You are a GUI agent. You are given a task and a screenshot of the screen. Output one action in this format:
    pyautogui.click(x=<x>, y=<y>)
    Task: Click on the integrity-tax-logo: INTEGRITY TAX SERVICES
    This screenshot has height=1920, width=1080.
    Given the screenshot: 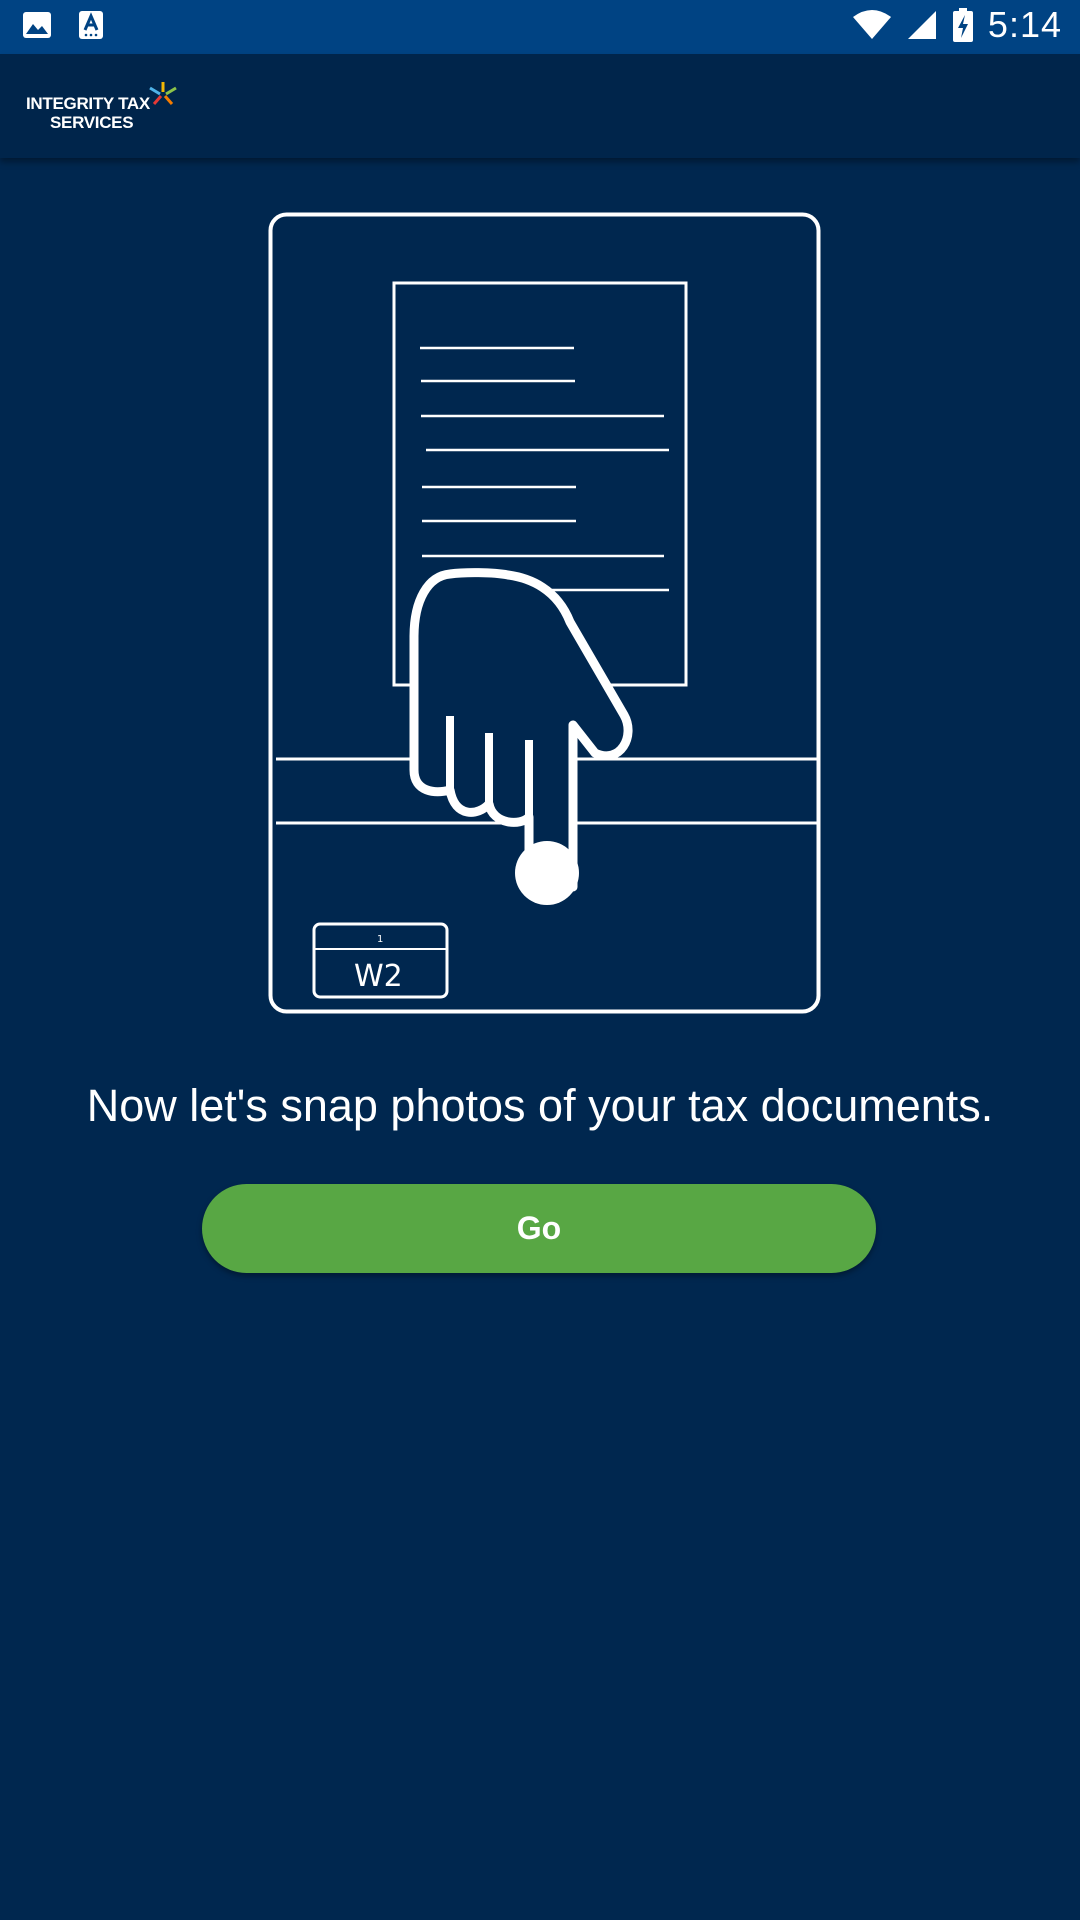 What is the action you would take?
    pyautogui.click(x=106, y=108)
    